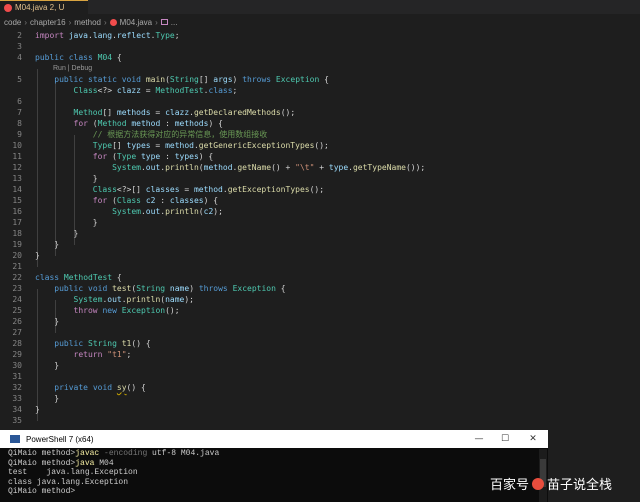 This screenshot has width=640, height=502. What do you see at coordinates (19, 57) in the screenshot?
I see `line-number: 4` at bounding box center [19, 57].